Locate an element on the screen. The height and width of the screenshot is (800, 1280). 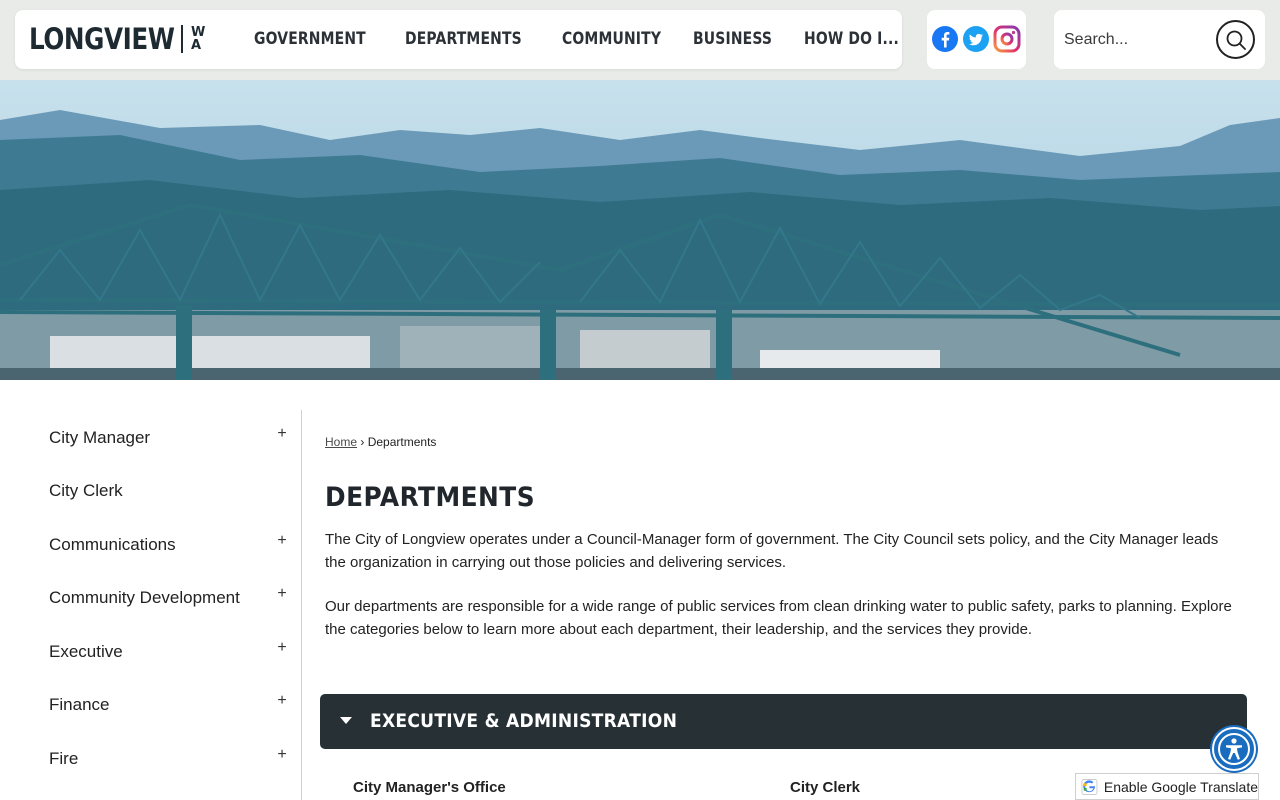
search-icon is located at coordinates (1236, 40).